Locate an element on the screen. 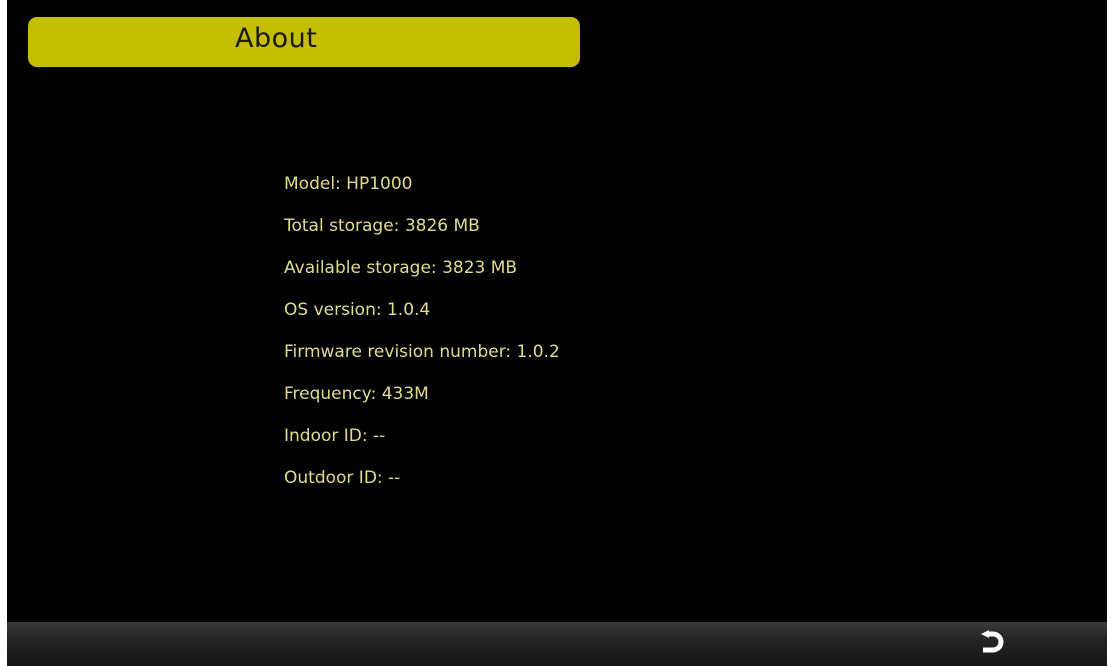 Image resolution: width=1113 pixels, height=666 pixels. back-button is located at coordinates (991, 644).